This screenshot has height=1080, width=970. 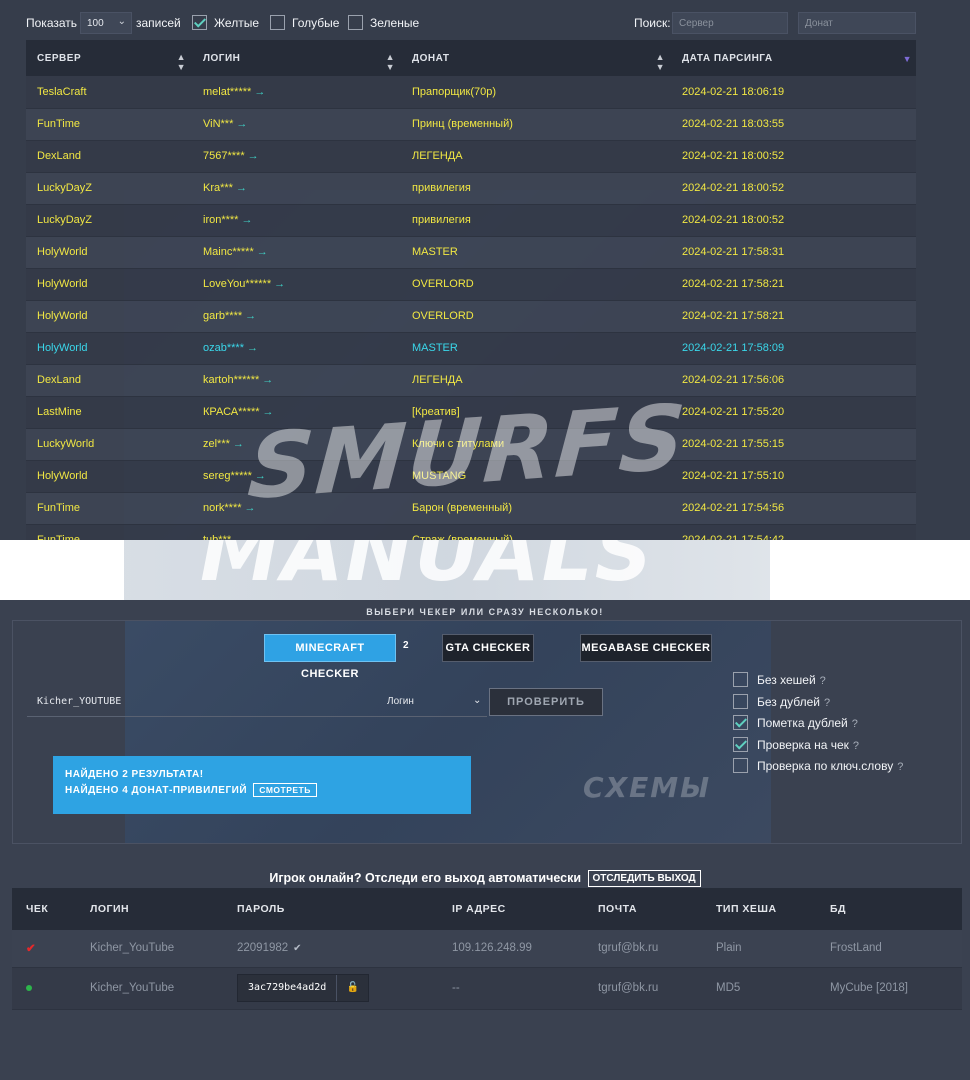 What do you see at coordinates (149, 988) in the screenshot?
I see `login-cell: Kicher_YouTube` at bounding box center [149, 988].